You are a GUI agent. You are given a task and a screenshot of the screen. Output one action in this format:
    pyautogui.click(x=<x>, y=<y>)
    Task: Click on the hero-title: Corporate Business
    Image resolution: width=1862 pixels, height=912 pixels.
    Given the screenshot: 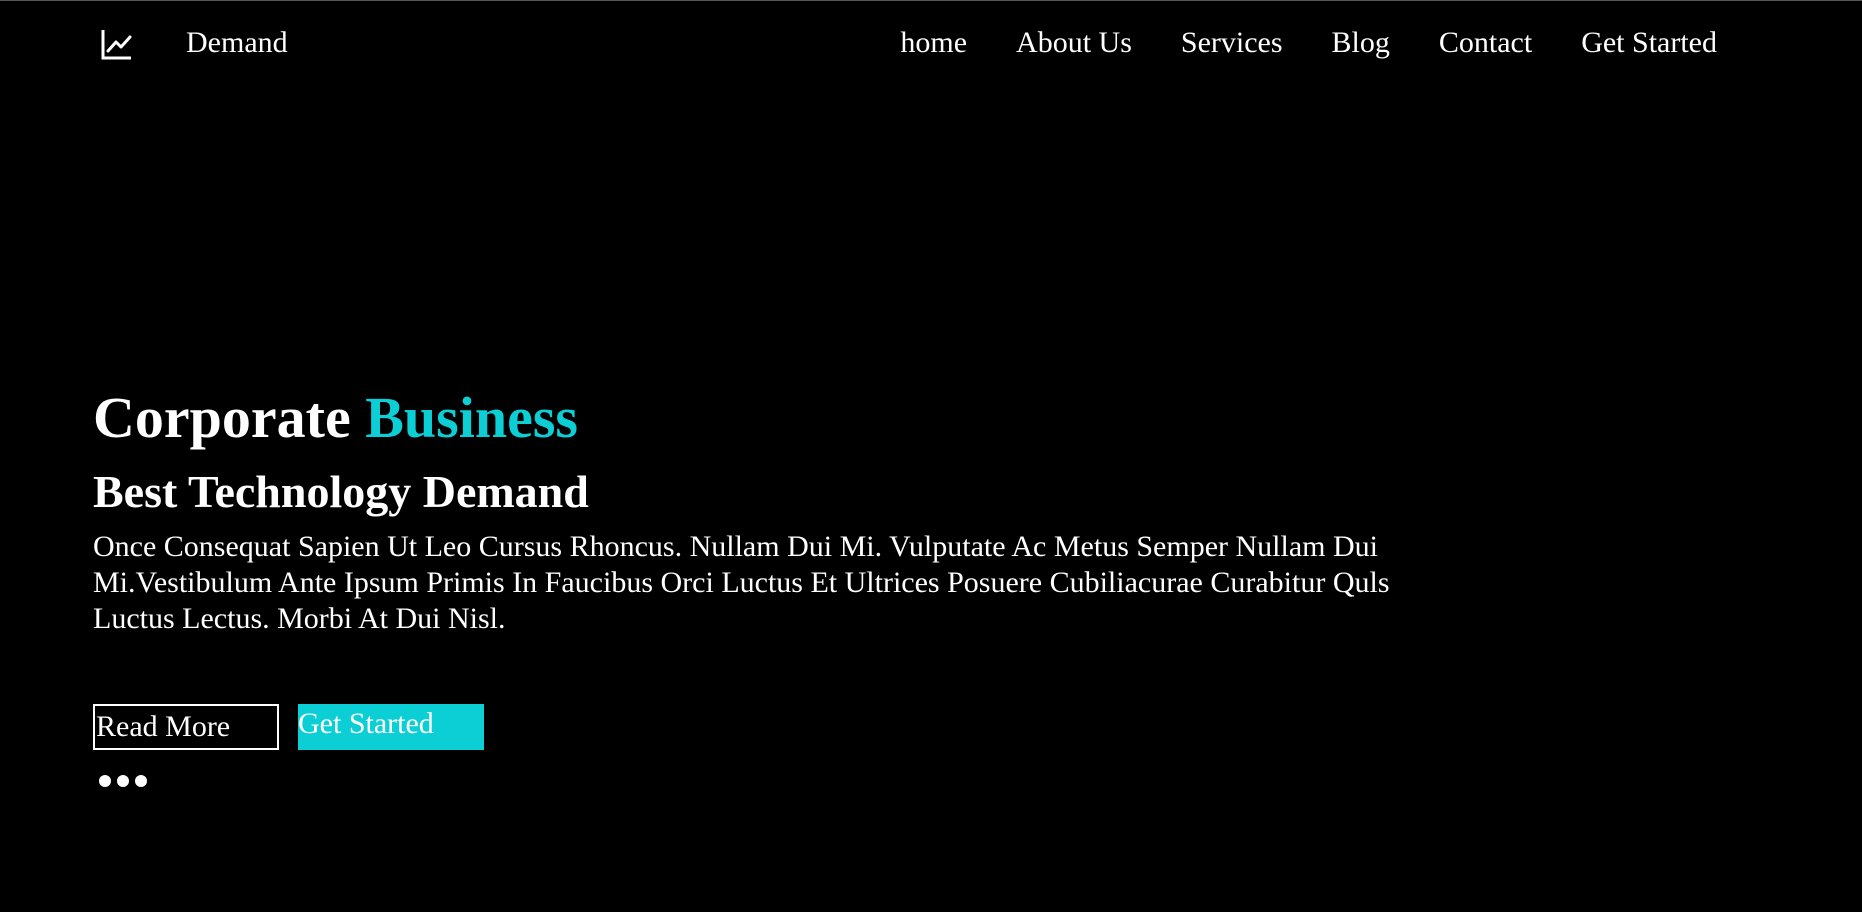 What is the action you would take?
    pyautogui.click(x=753, y=418)
    